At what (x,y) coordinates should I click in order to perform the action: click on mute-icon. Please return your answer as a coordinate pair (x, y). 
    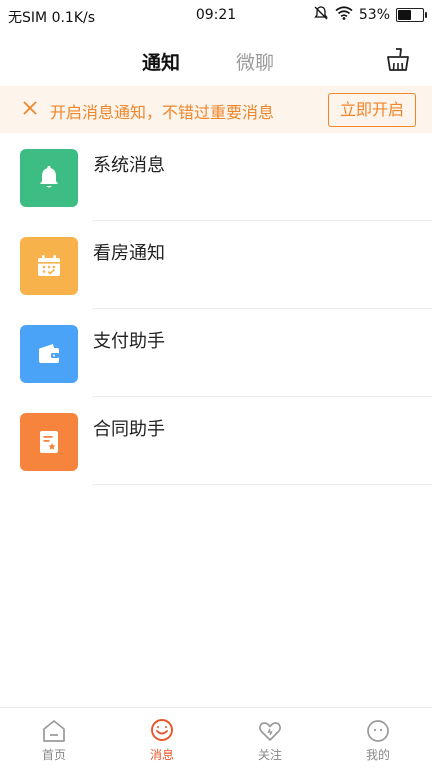
    Looking at the image, I should click on (321, 15).